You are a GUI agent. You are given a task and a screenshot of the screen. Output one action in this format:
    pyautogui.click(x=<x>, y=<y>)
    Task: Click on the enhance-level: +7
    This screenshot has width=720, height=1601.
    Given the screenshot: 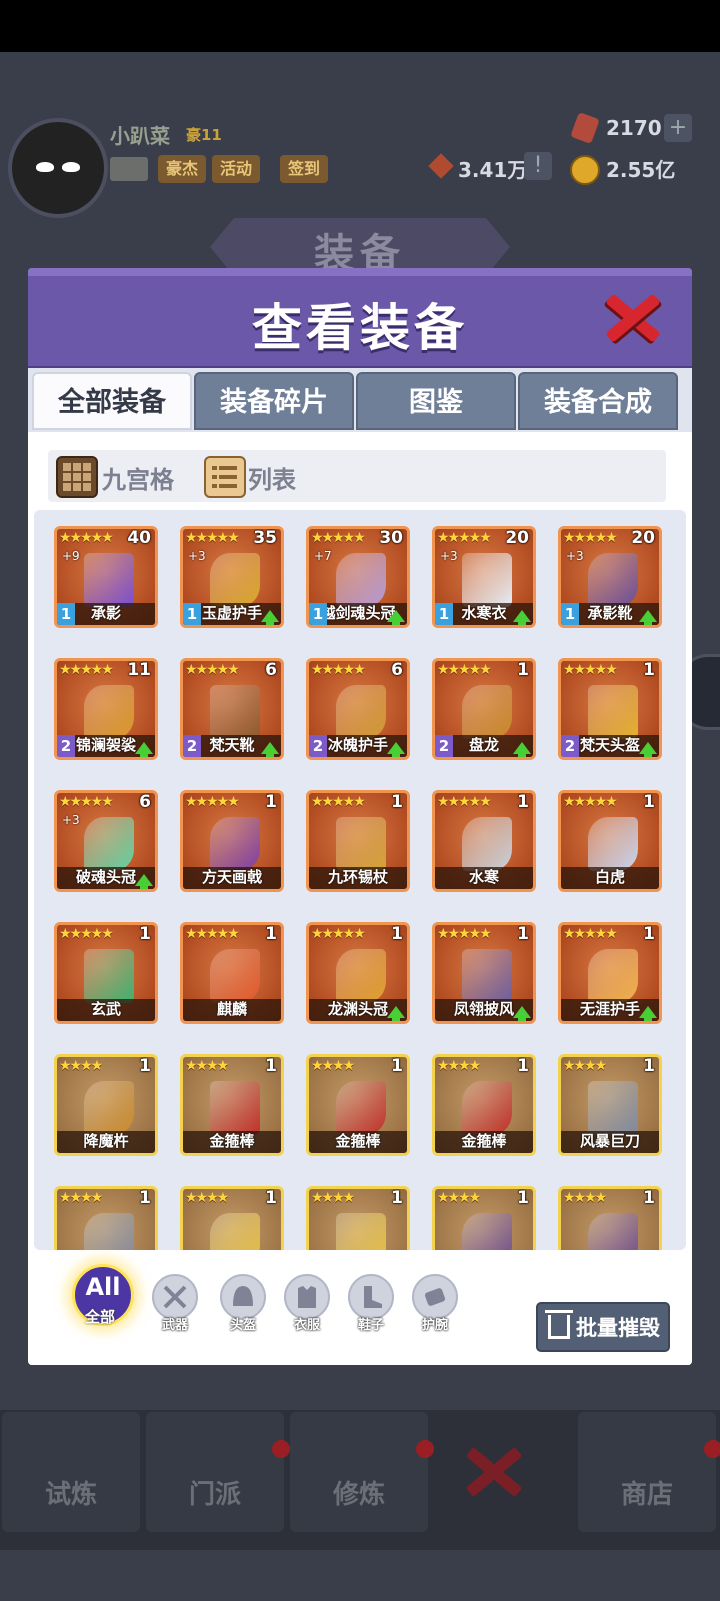 What is the action you would take?
    pyautogui.click(x=323, y=556)
    